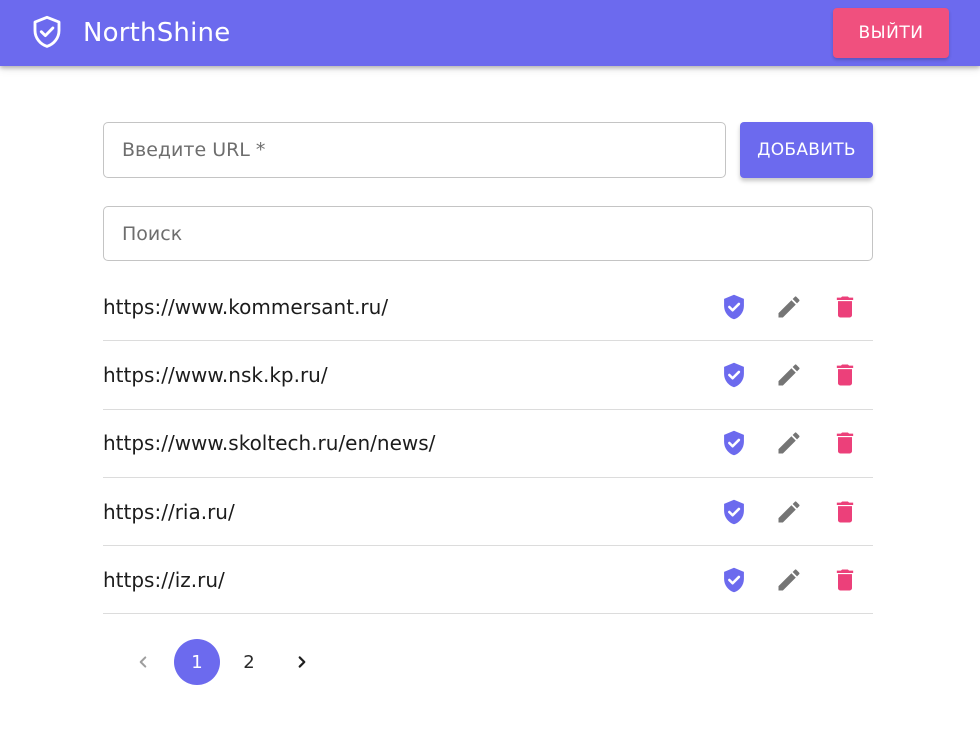 The width and height of the screenshot is (980, 730). Describe the element at coordinates (490, 33) in the screenshot. I see `app-header: NorthShine ВЫЙТИ` at that location.